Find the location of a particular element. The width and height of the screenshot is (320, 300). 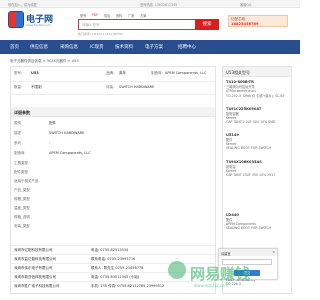

nav-item-solutions: 电子方案 is located at coordinates (154, 47).